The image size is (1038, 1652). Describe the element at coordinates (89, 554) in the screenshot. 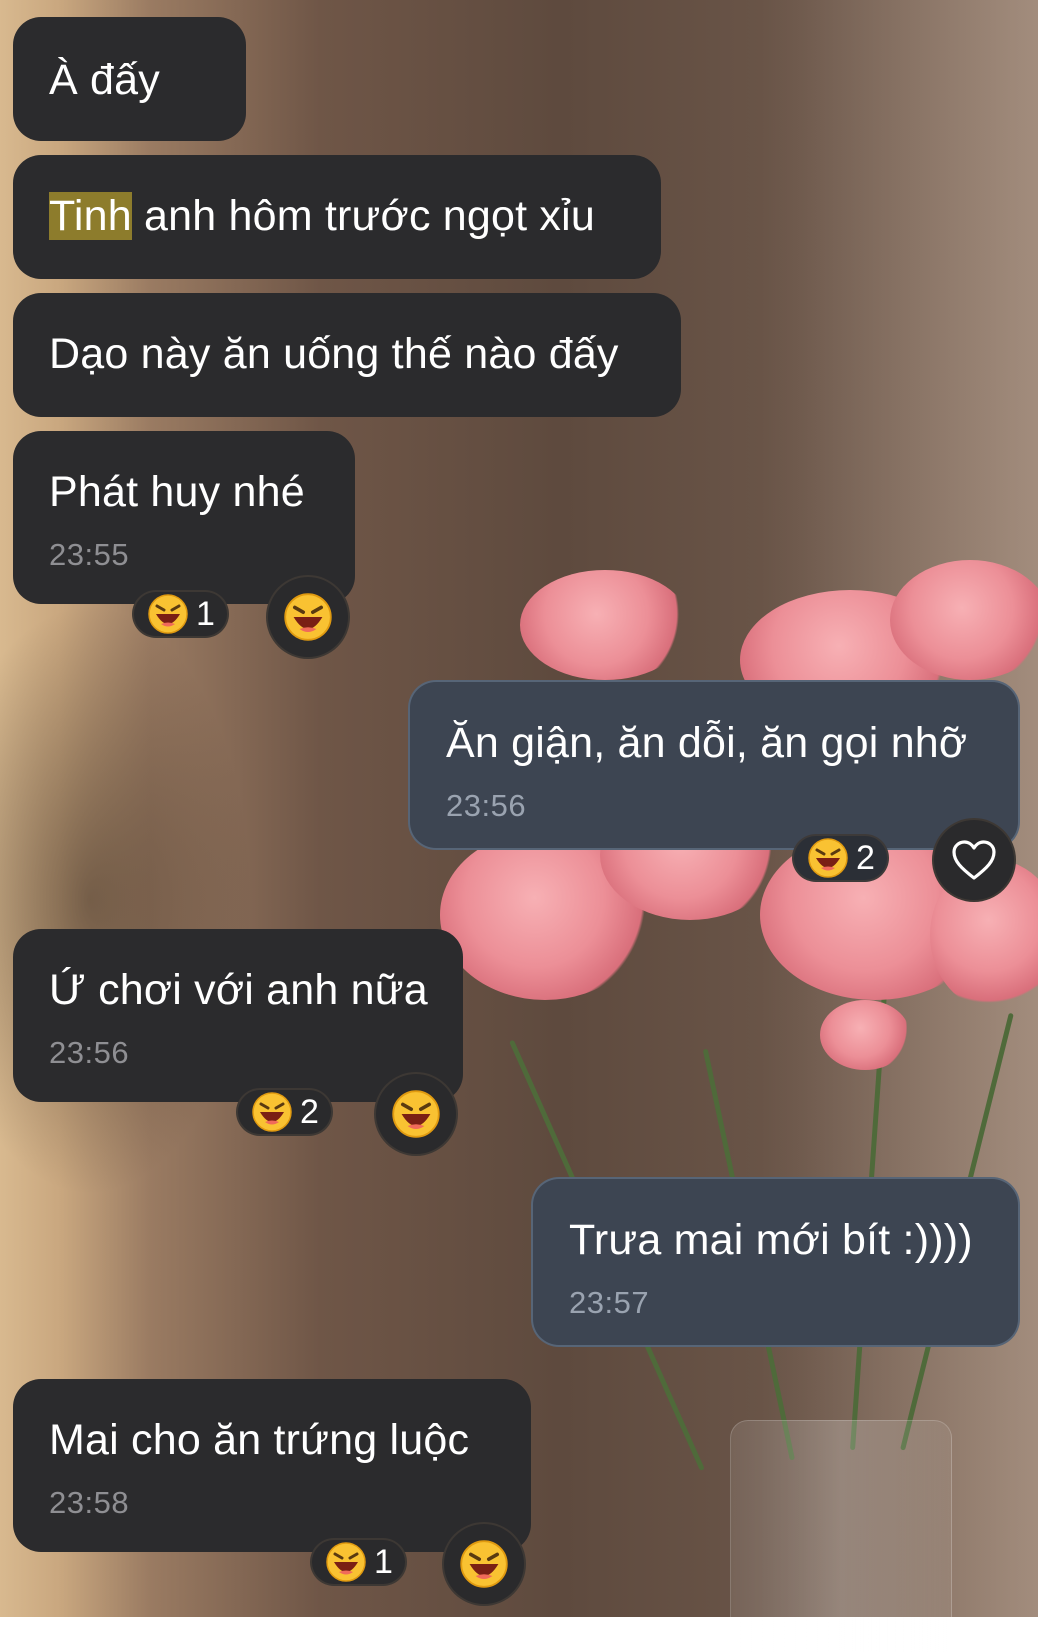

I see `message-timestamp: 23:55` at that location.